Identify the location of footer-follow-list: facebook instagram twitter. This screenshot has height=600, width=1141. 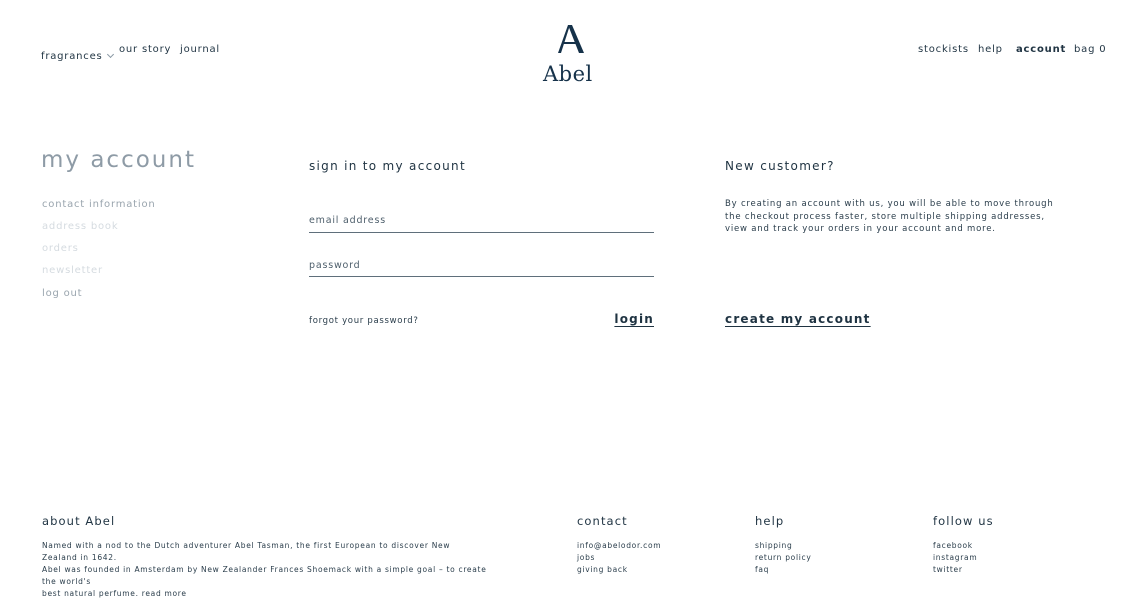
(955, 558).